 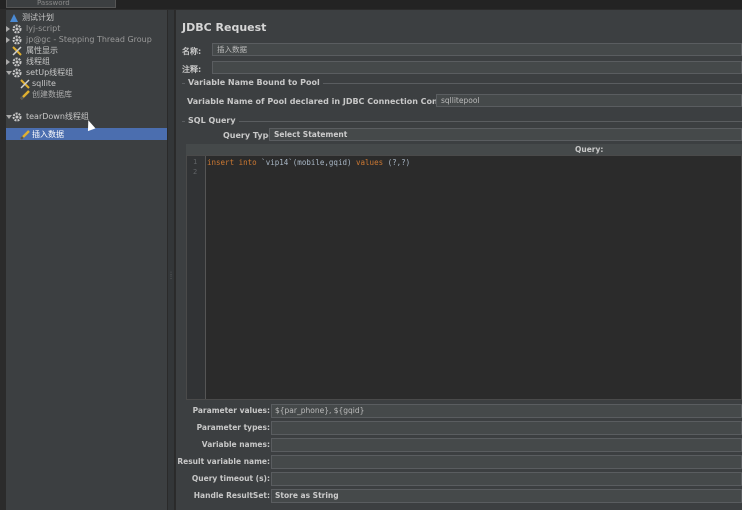 What do you see at coordinates (477, 67) in the screenshot?
I see `comment-field` at bounding box center [477, 67].